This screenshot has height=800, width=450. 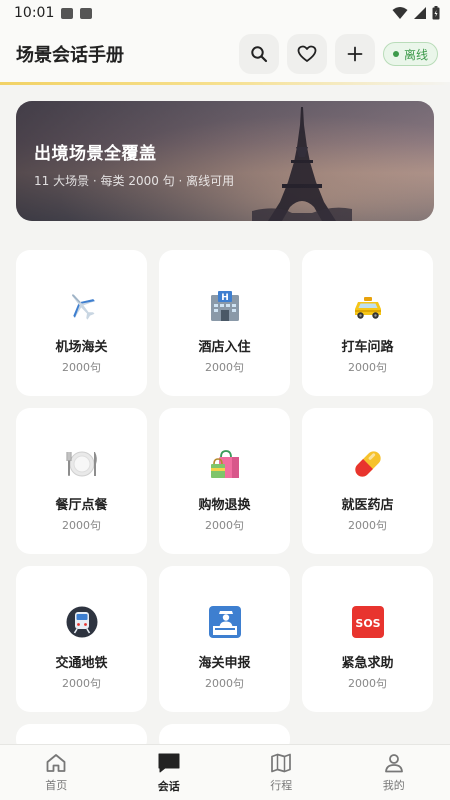 What do you see at coordinates (224, 347) in the screenshot?
I see `category-title: 酒店入住` at bounding box center [224, 347].